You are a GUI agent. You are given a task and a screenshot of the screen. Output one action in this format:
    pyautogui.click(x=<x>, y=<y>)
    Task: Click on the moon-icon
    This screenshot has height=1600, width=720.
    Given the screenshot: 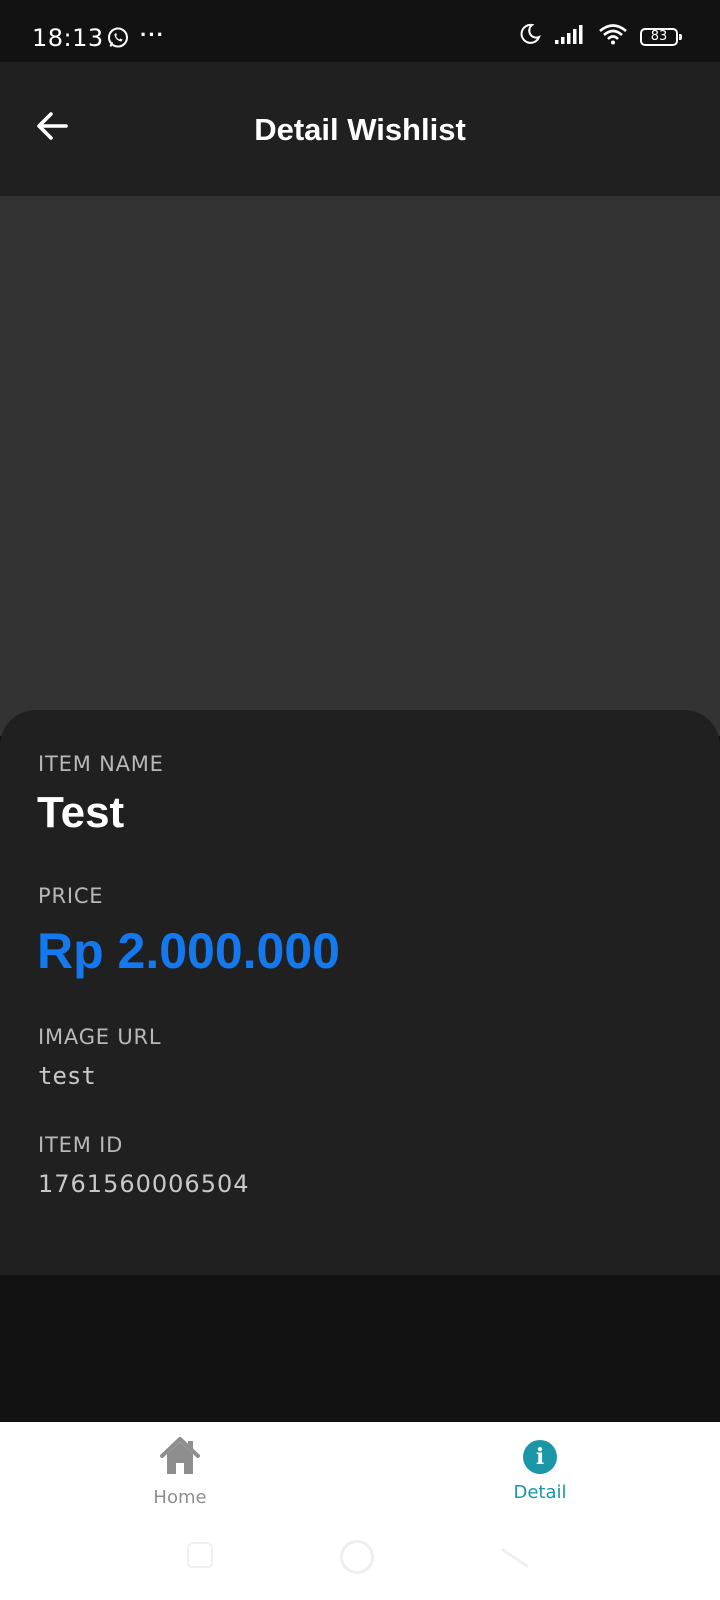 What is the action you would take?
    pyautogui.click(x=530, y=36)
    